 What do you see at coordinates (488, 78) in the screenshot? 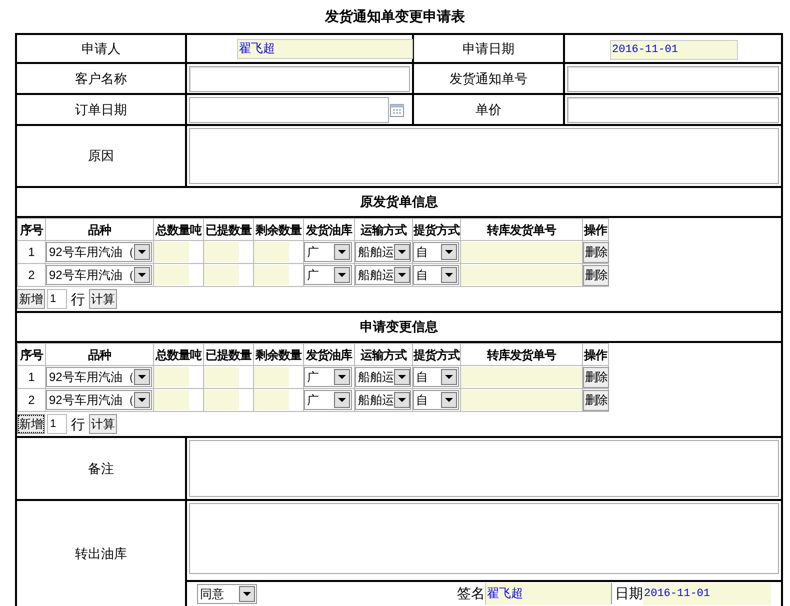
I see `field-label: 发货通知单号` at bounding box center [488, 78].